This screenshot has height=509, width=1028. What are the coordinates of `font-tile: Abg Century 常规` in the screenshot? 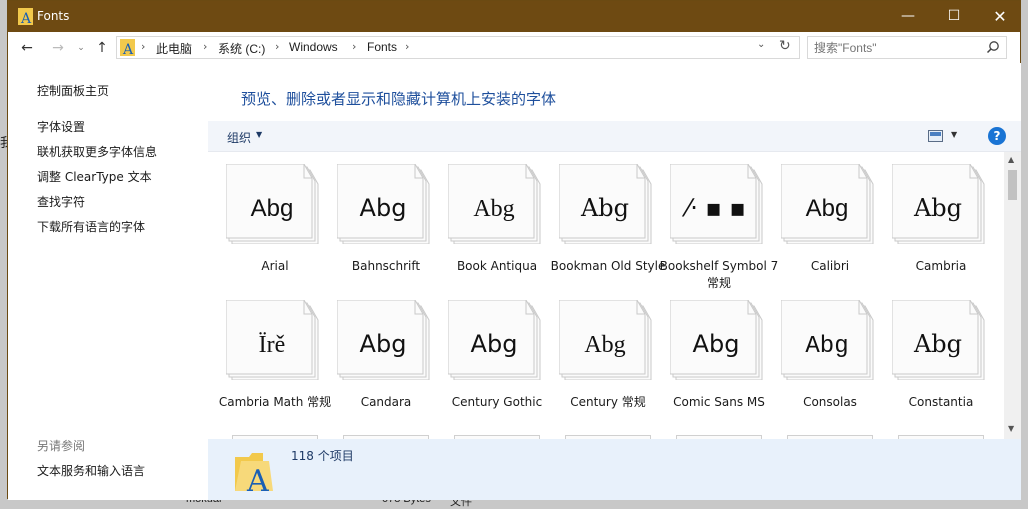 It's located at (596, 356).